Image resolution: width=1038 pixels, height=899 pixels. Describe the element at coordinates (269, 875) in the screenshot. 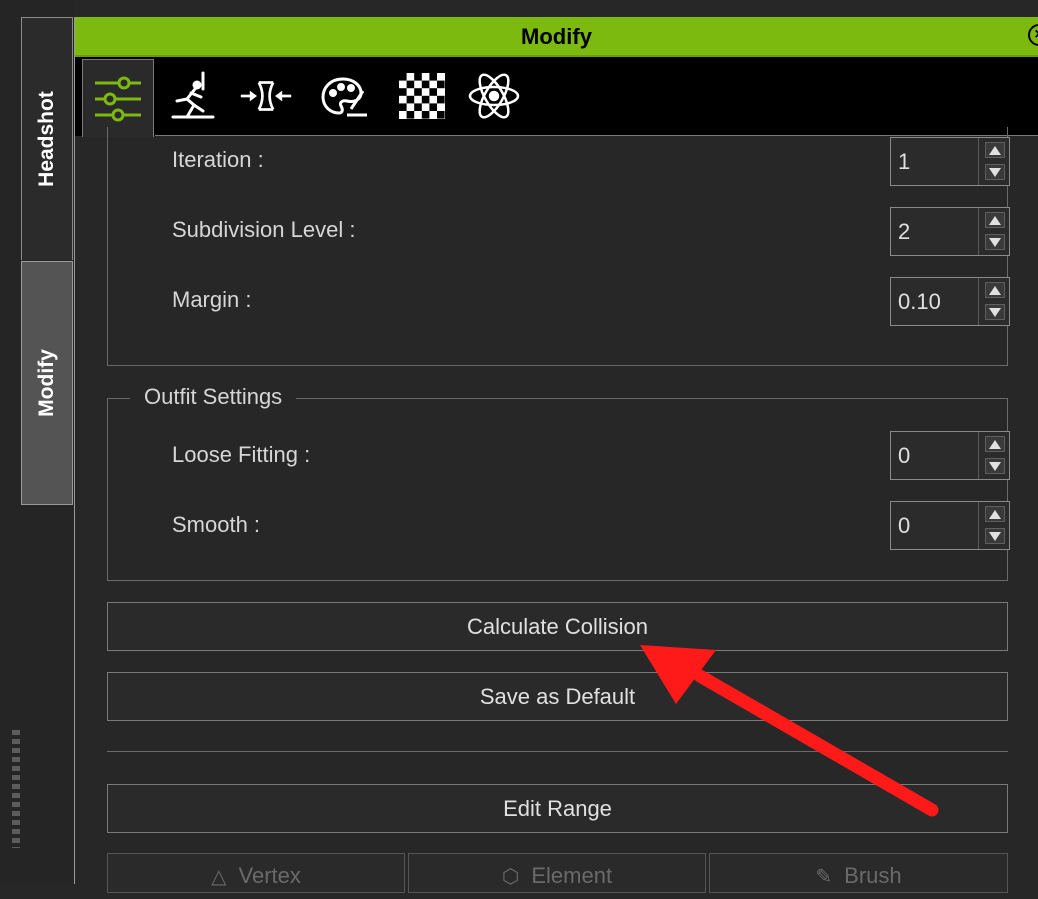

I see `vertex-label: Vertex` at that location.